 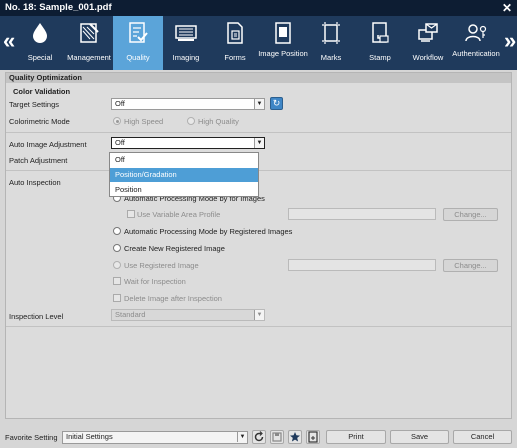 What do you see at coordinates (276, 103) in the screenshot?
I see `refresh-icon: ↻` at bounding box center [276, 103].